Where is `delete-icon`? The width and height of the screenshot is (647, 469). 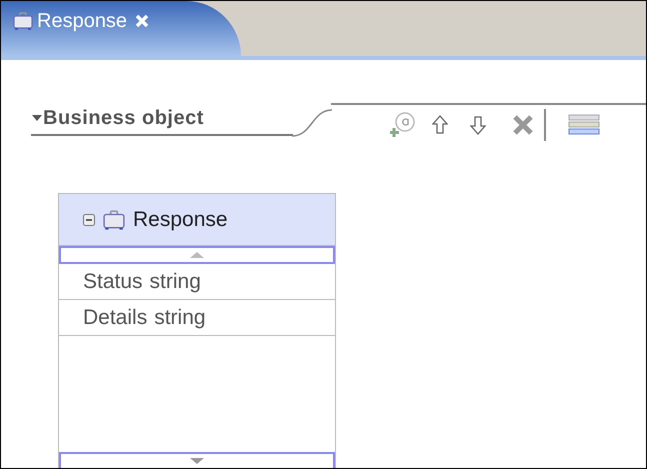 delete-icon is located at coordinates (523, 125).